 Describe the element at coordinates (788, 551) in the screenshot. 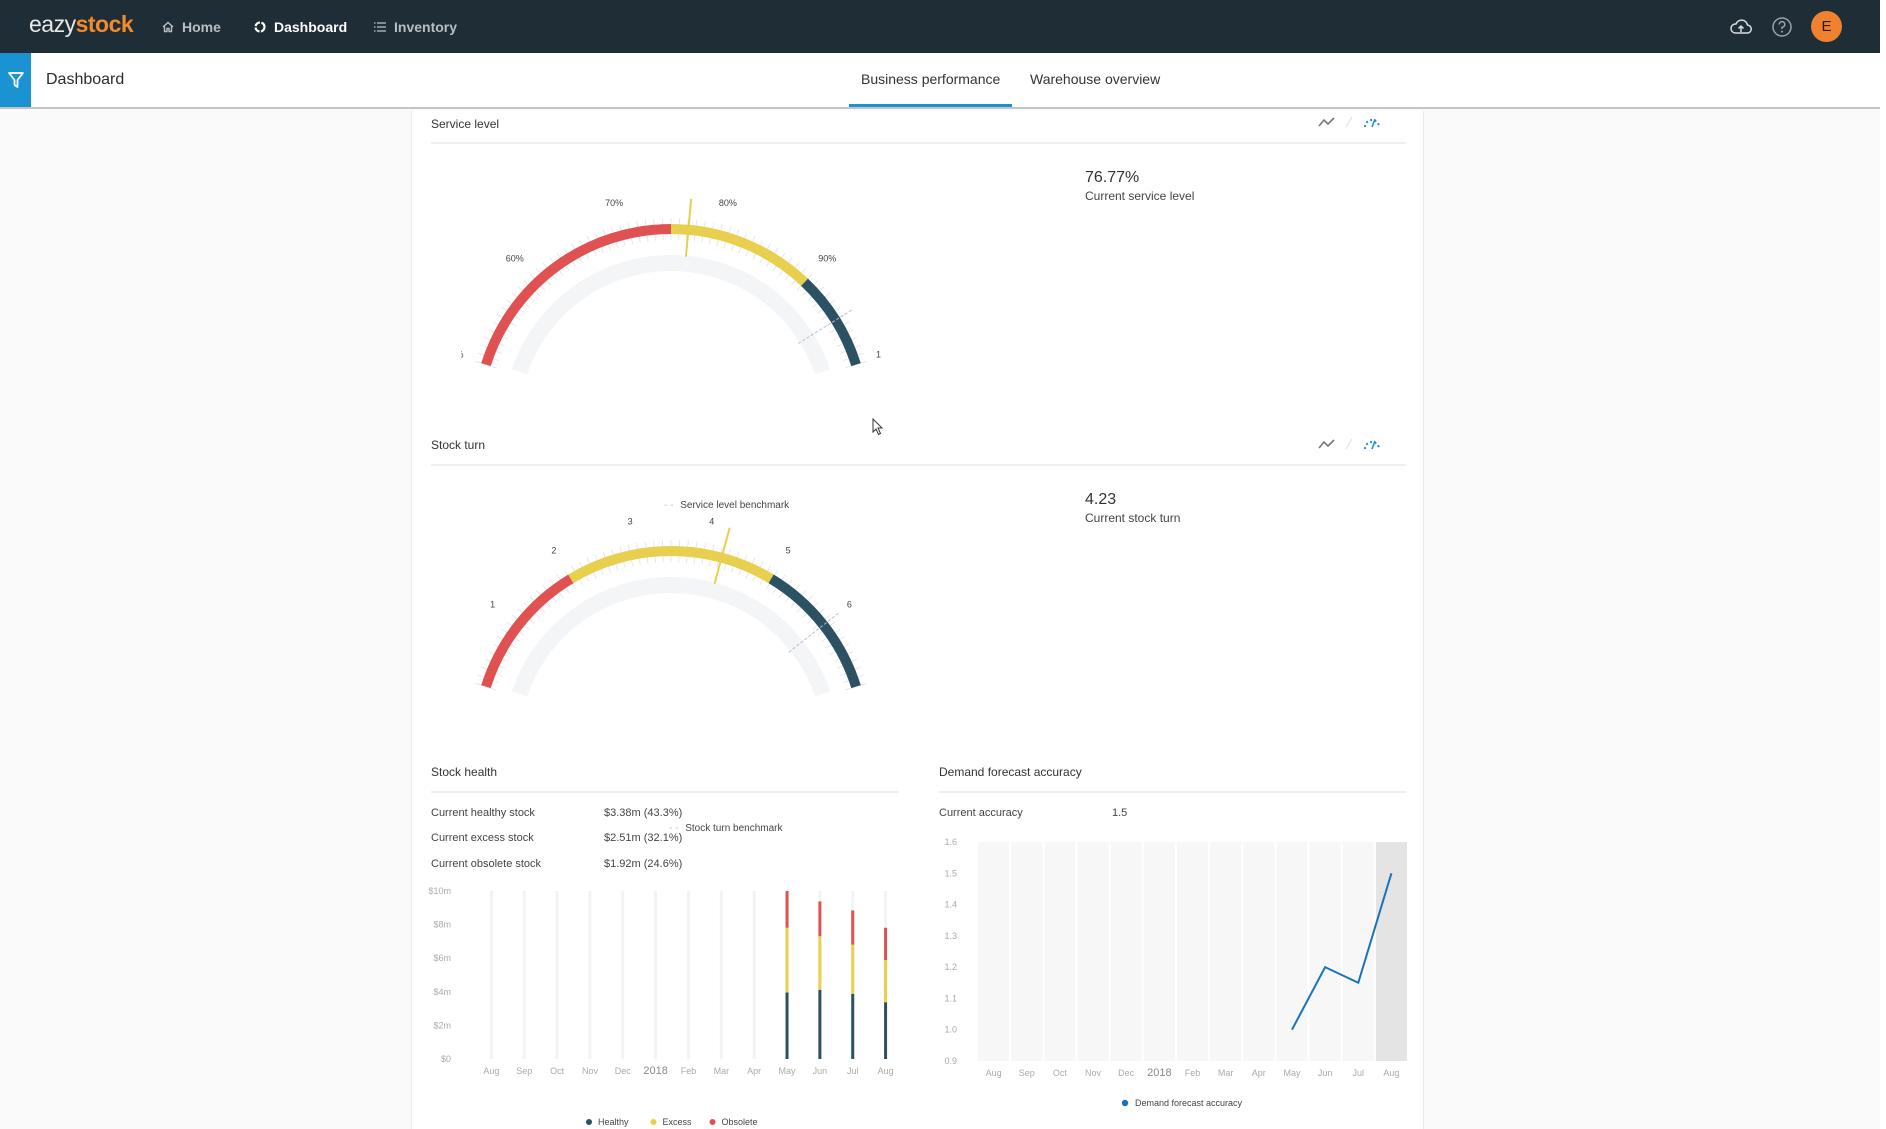

I see `gauge-tick-label: 5` at that location.